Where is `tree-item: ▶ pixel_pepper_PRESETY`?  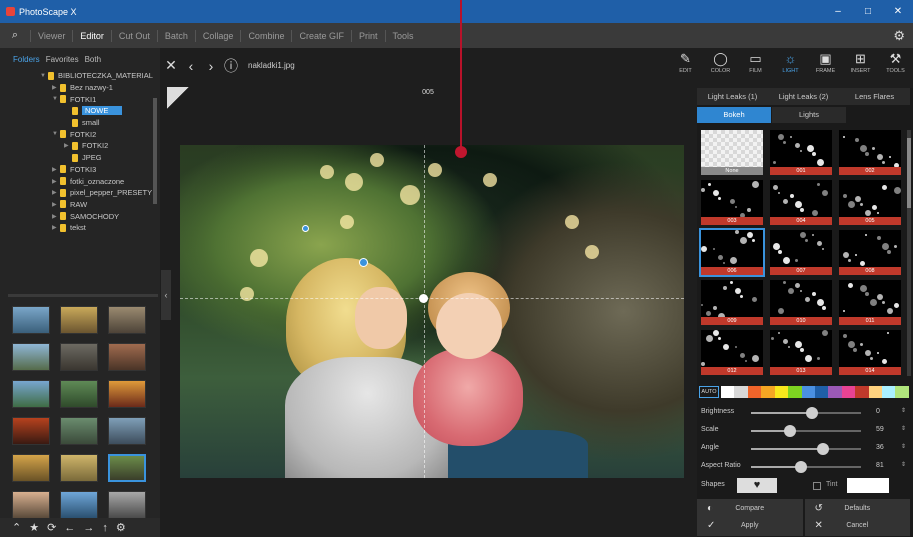
tree-item: ▶ pixel_pepper_PRESETY is located at coordinates (83, 193).